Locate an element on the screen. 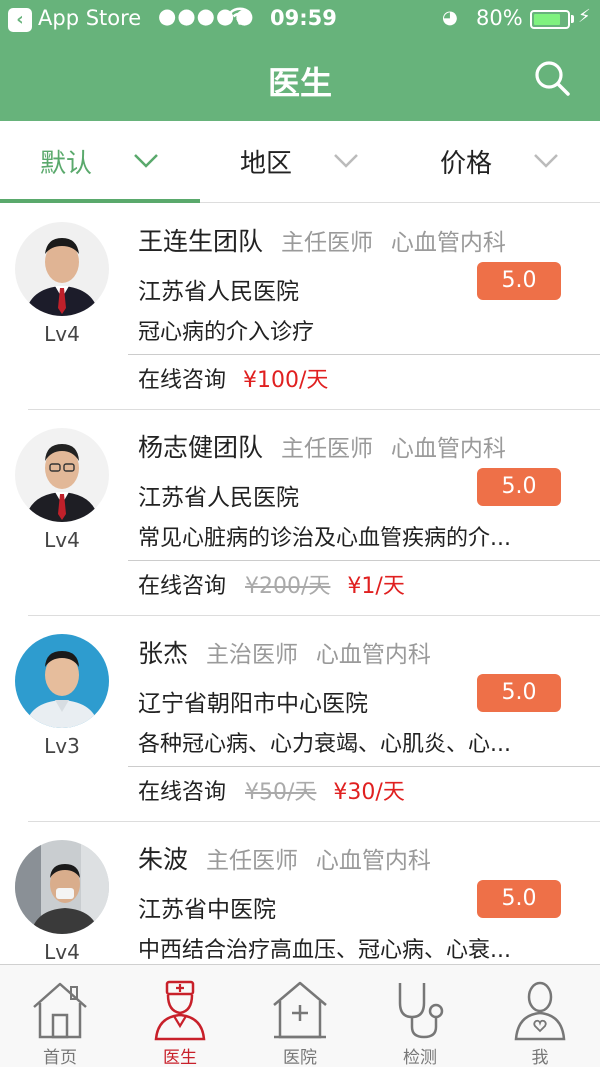 This screenshot has height=1067, width=600. charging-icon: ⚡ is located at coordinates (584, 16).